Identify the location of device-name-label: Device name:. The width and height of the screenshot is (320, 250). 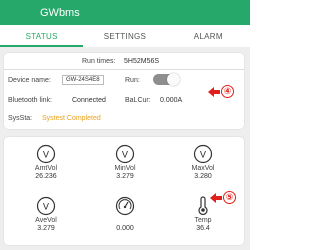
(29, 80).